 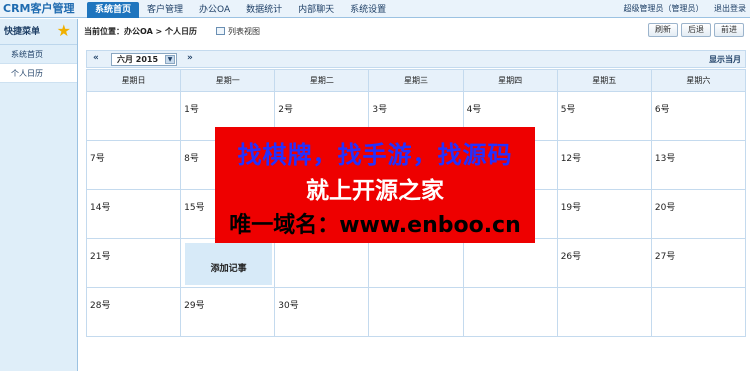 I want to click on calendar-day-cell: 29号, so click(x=228, y=312).